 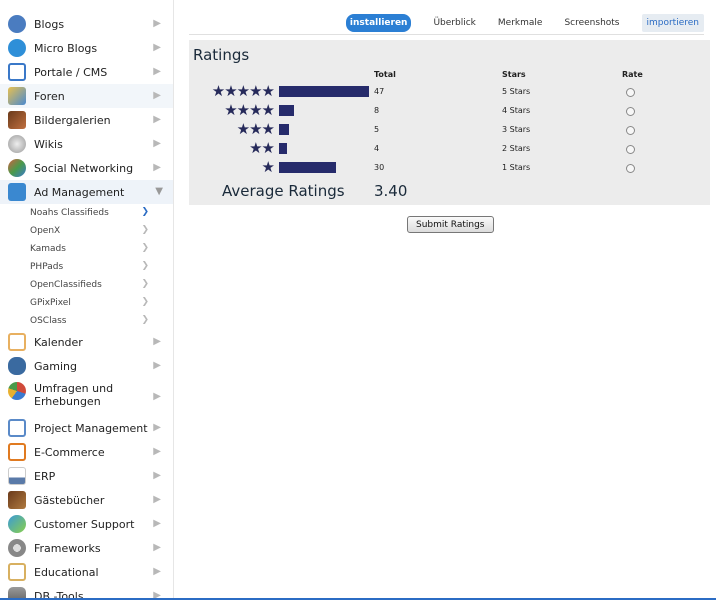 I want to click on sidebar-item-frameworks: Frameworks ▶, so click(x=86, y=548).